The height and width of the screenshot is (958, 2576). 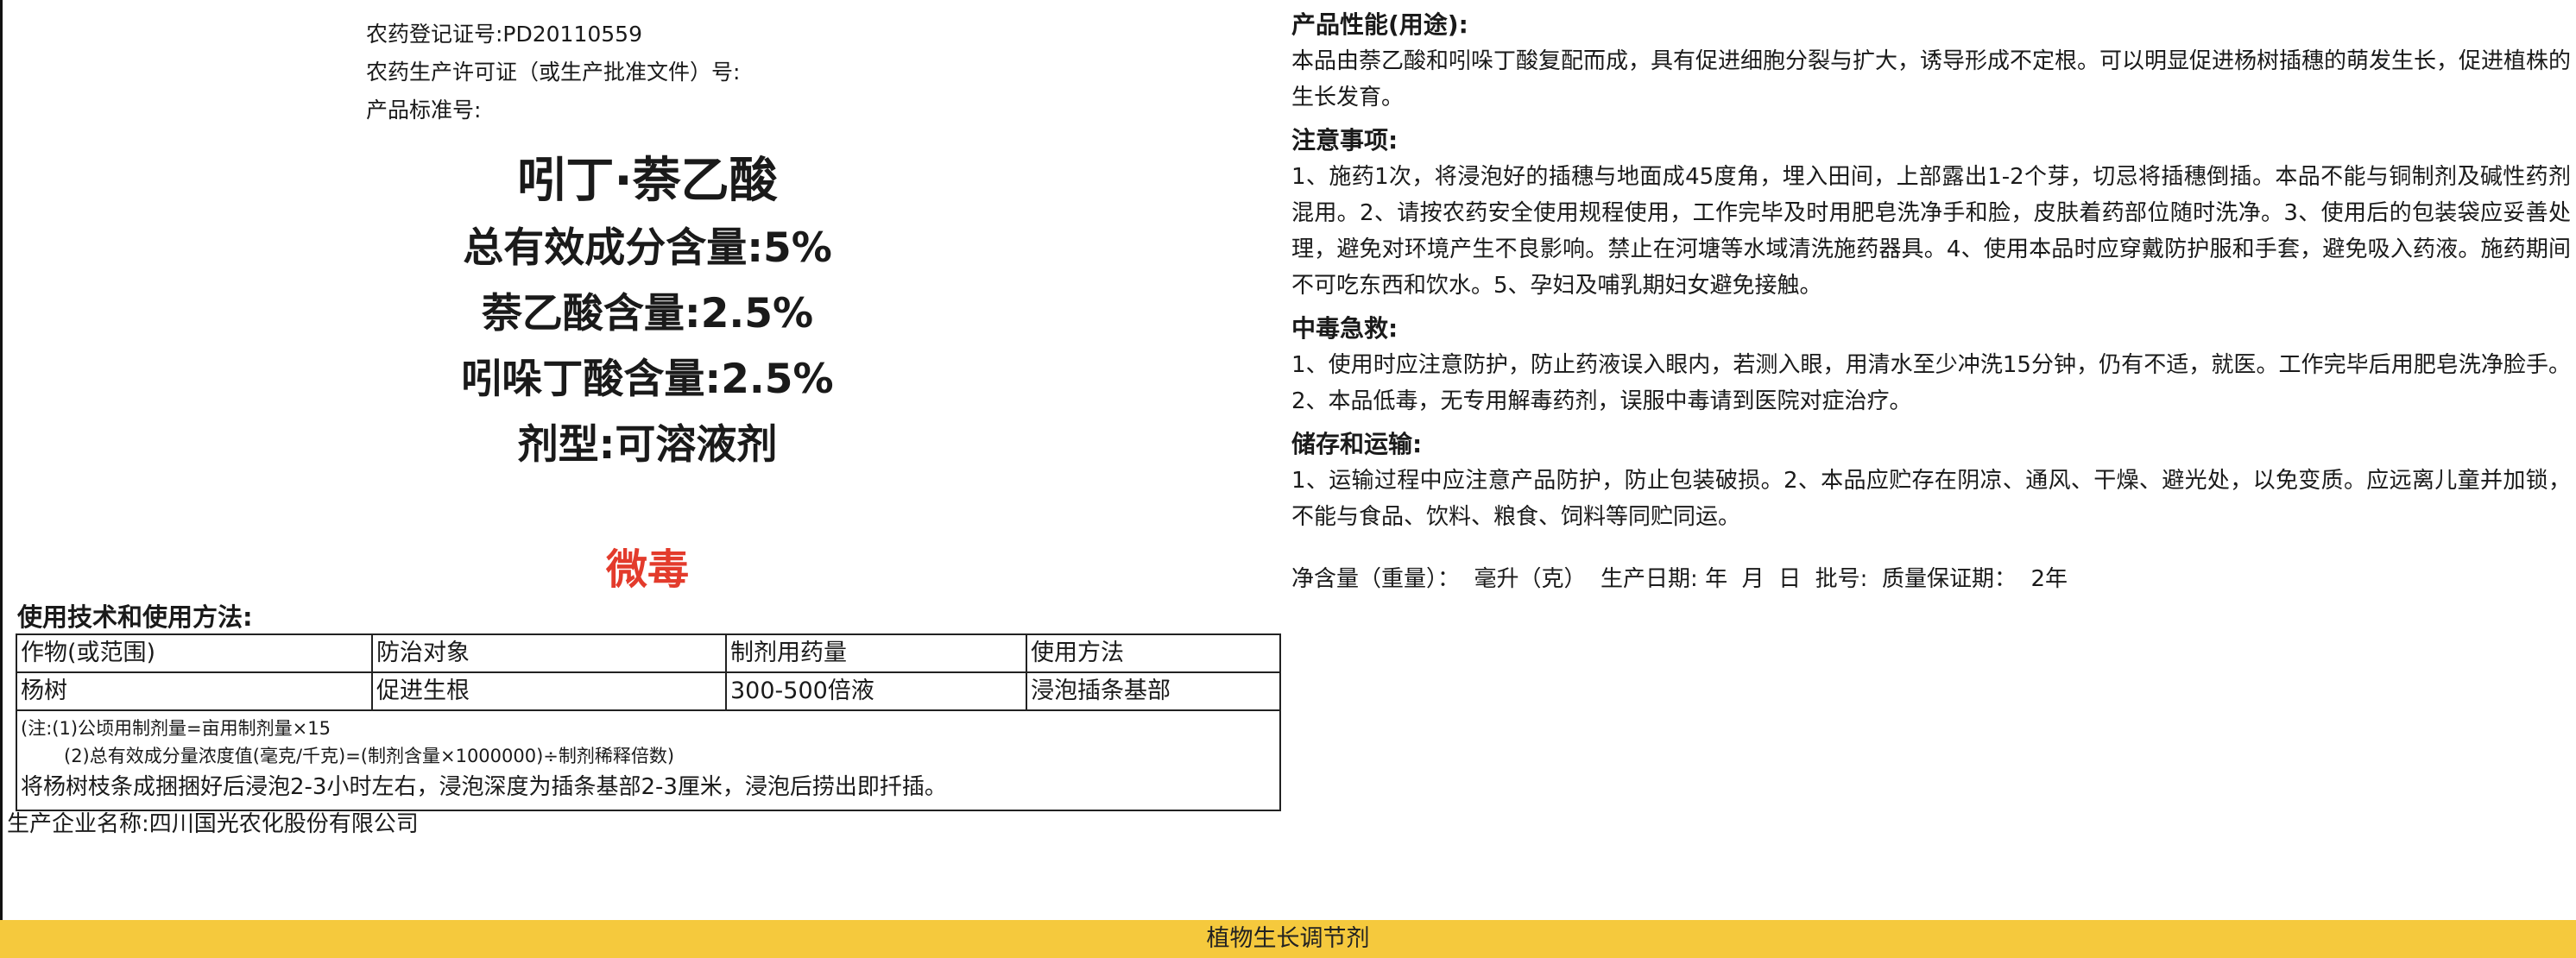 What do you see at coordinates (213, 824) in the screenshot?
I see `manufacturer: 生产企业名称:四川国光农化股份有限公司` at bounding box center [213, 824].